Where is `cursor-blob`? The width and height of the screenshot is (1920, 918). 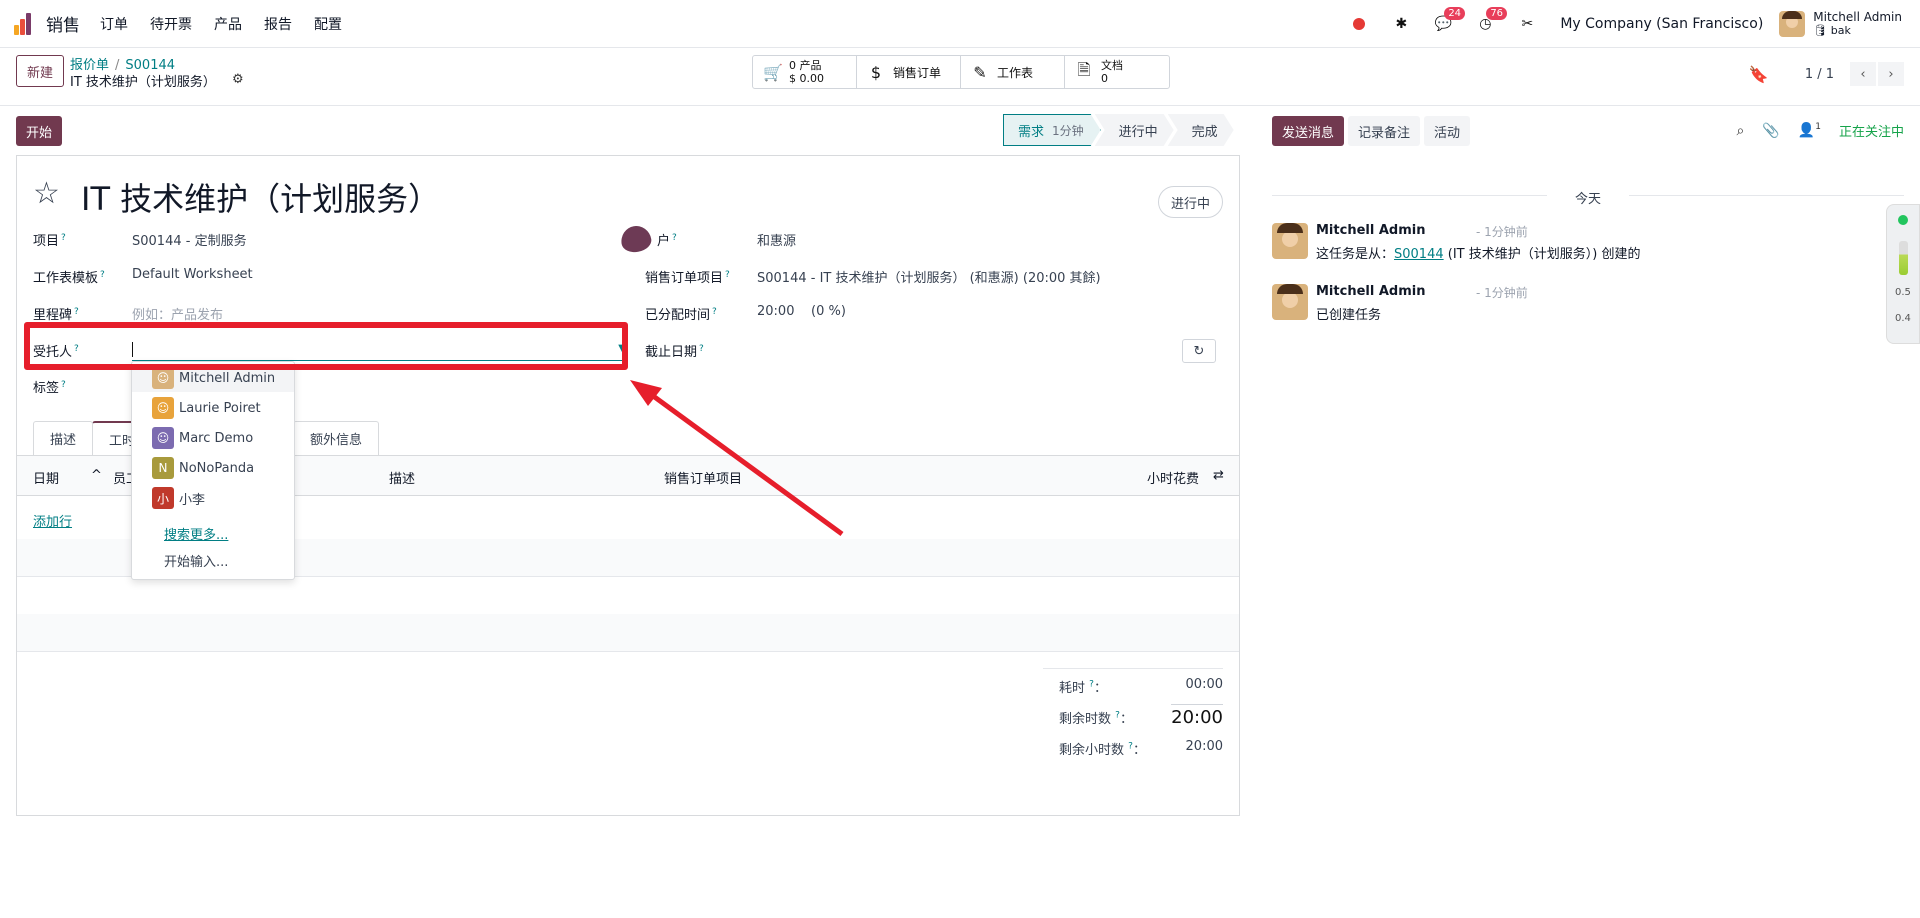
cursor-blob is located at coordinates (636, 239).